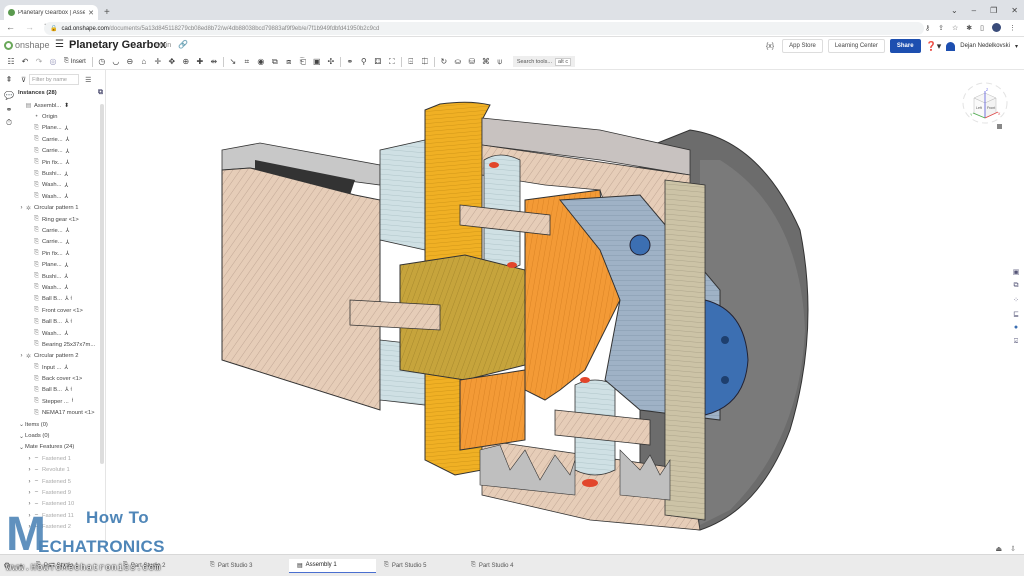 Image resolution: width=1024 pixels, height=576 pixels. I want to click on fastened-mate-icon: ◡, so click(116, 62).